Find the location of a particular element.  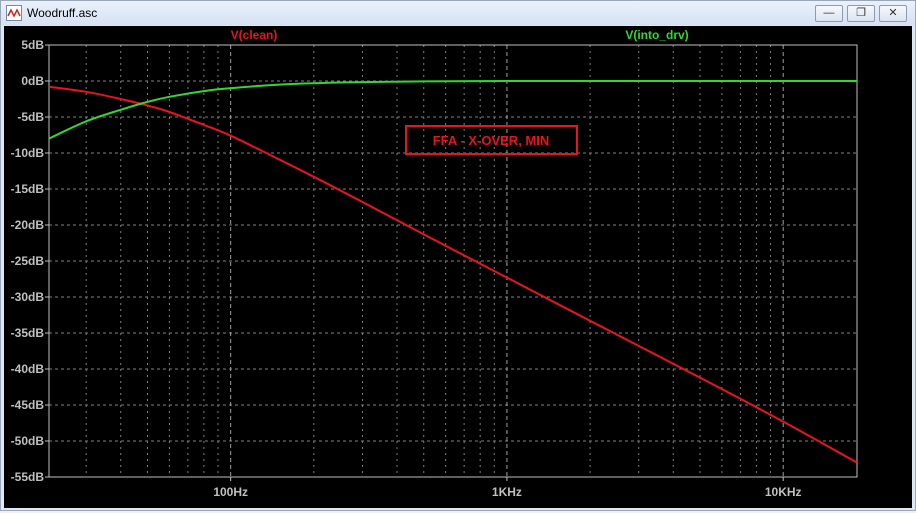

annotation-box: FFA - X-OVER, MIN is located at coordinates (491, 140).